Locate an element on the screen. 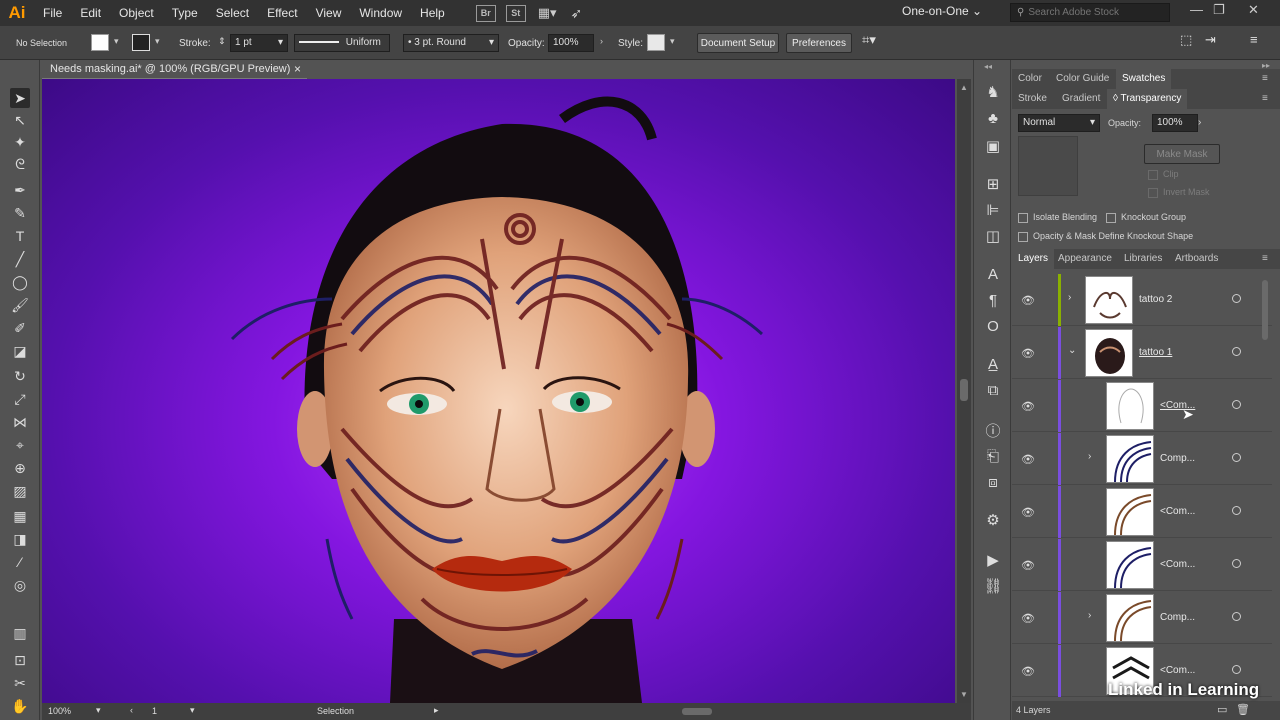 This screenshot has width=1280, height=720. actions-play-icon: ▶ is located at coordinates (993, 560).